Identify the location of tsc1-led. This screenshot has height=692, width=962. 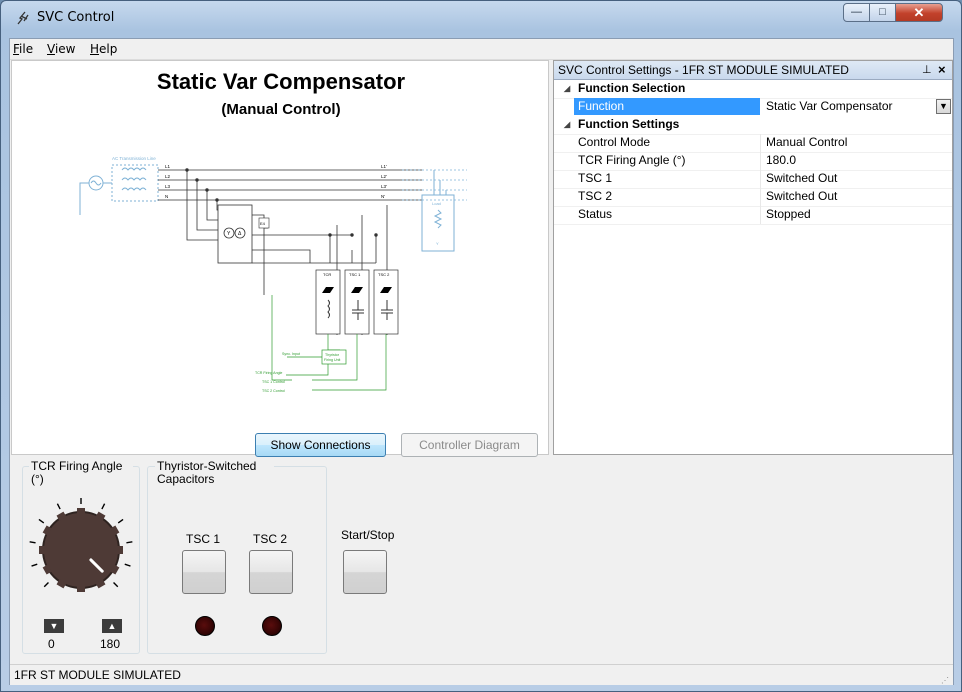
(205, 626).